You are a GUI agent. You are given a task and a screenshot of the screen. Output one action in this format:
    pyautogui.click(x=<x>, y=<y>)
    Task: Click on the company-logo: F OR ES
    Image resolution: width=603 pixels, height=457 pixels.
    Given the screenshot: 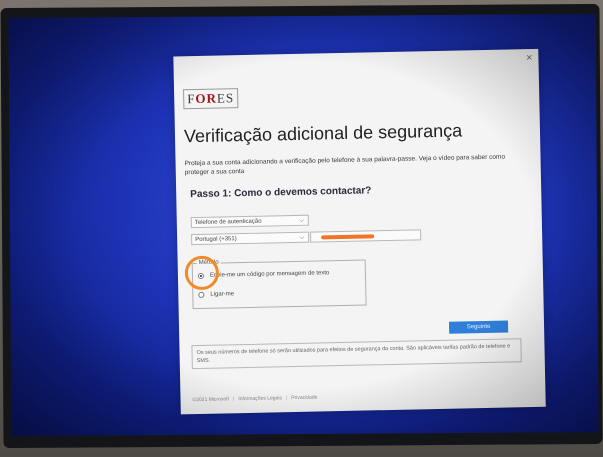 What is the action you would take?
    pyautogui.click(x=211, y=99)
    